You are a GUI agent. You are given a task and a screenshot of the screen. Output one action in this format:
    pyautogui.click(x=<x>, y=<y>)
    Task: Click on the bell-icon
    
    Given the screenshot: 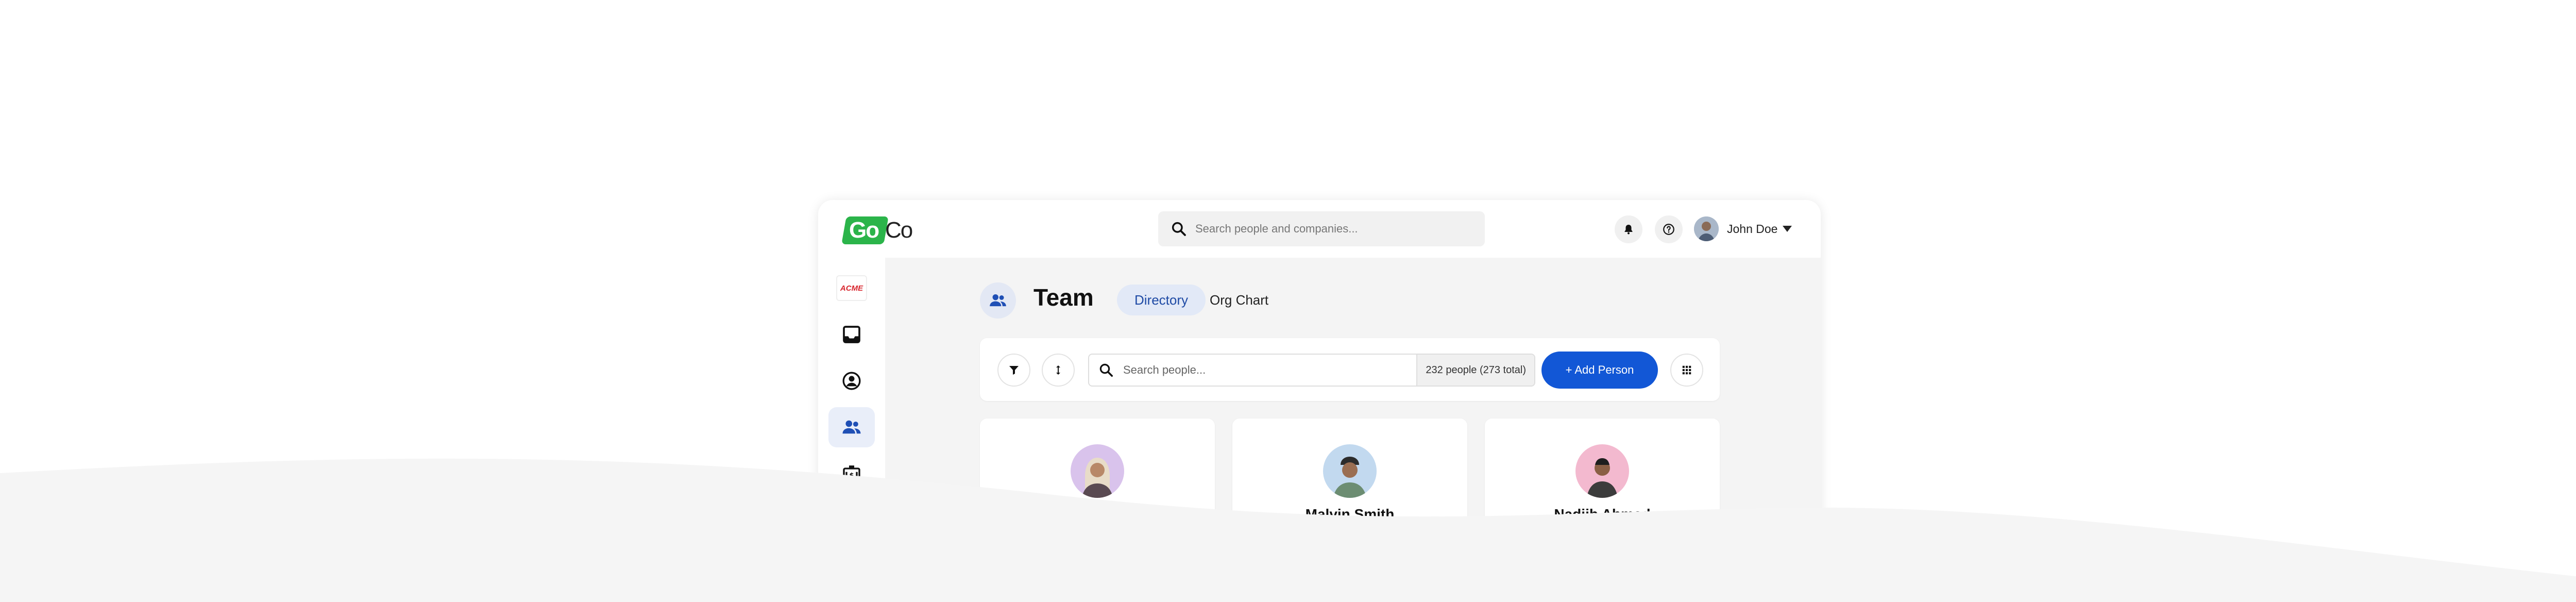 What is the action you would take?
    pyautogui.click(x=1628, y=230)
    